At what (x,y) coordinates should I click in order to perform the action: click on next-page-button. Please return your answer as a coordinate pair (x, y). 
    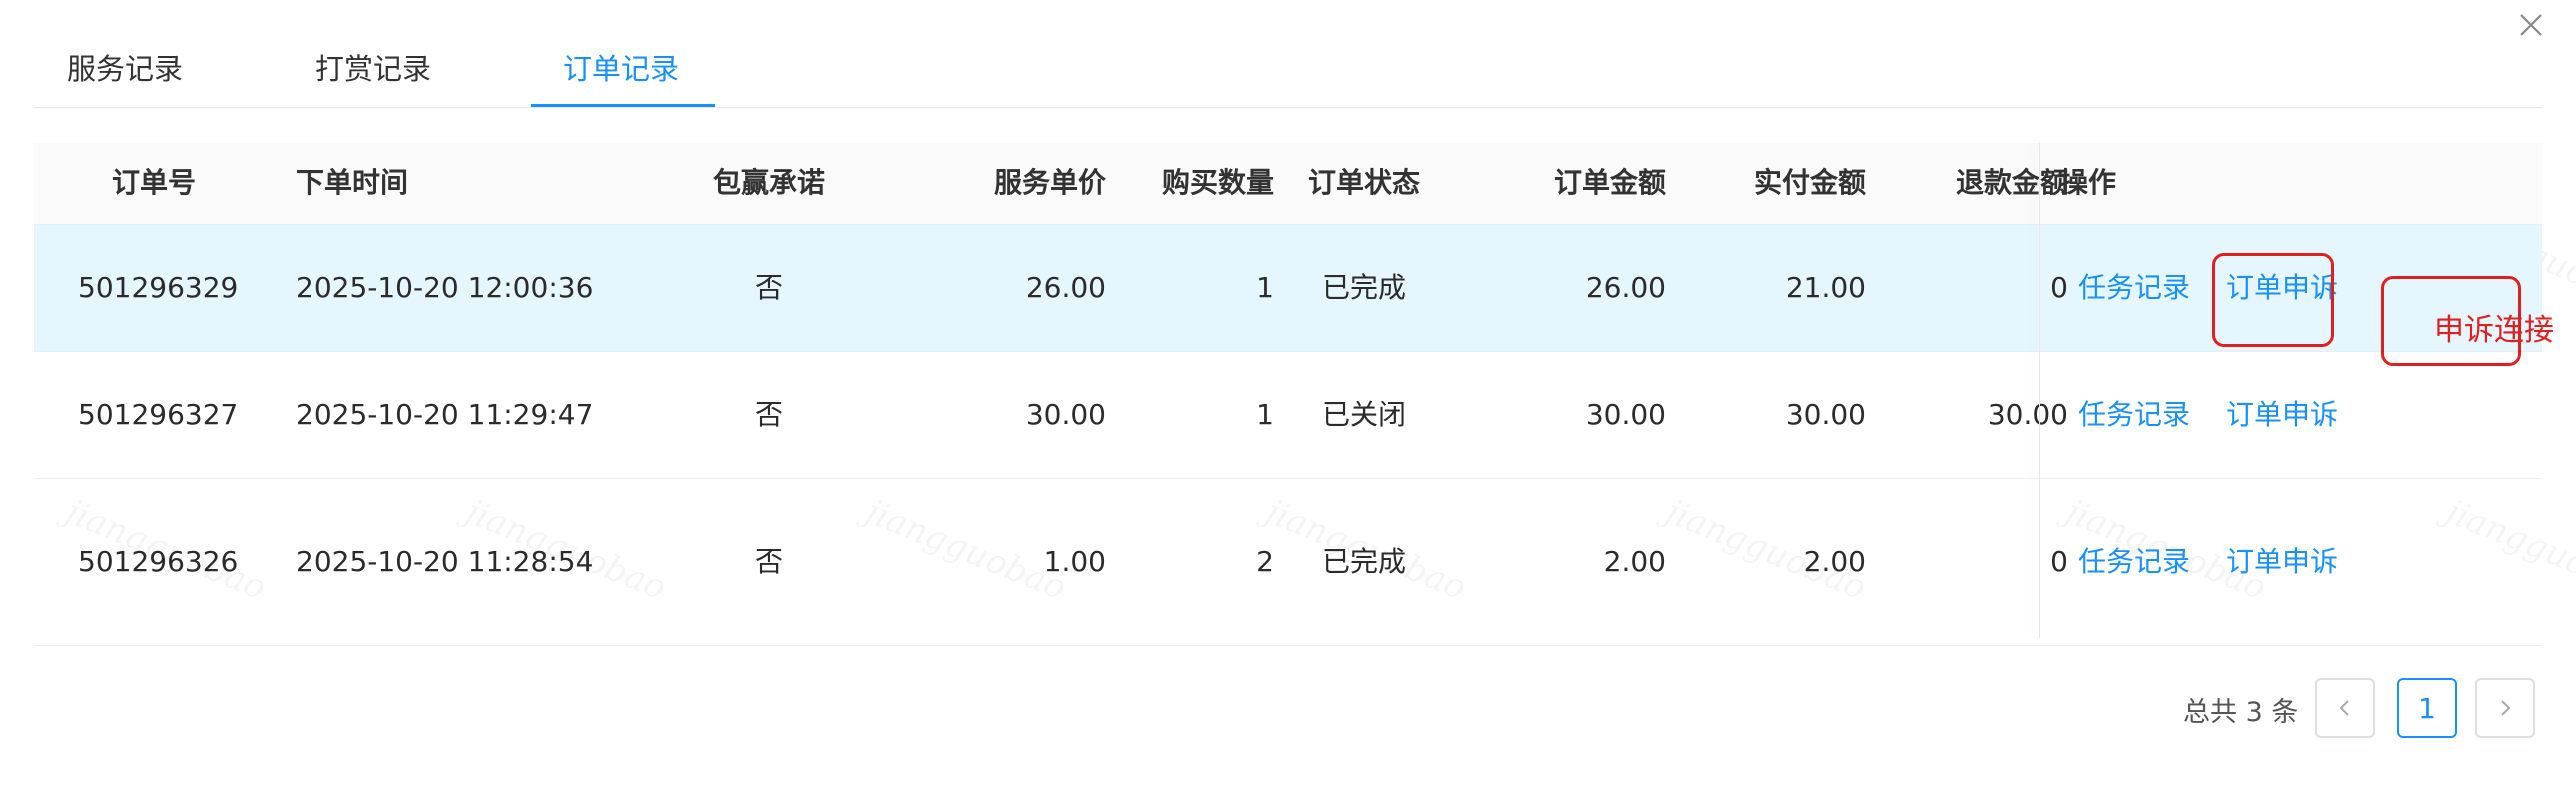
    Looking at the image, I should click on (2505, 708).